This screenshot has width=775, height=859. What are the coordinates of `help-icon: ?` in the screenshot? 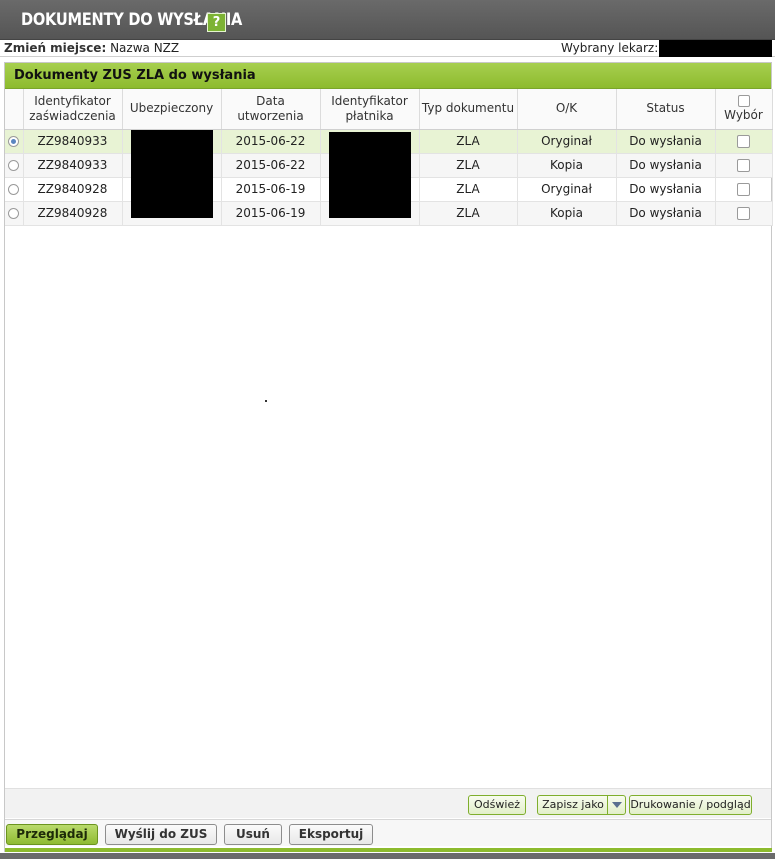 It's located at (216, 22).